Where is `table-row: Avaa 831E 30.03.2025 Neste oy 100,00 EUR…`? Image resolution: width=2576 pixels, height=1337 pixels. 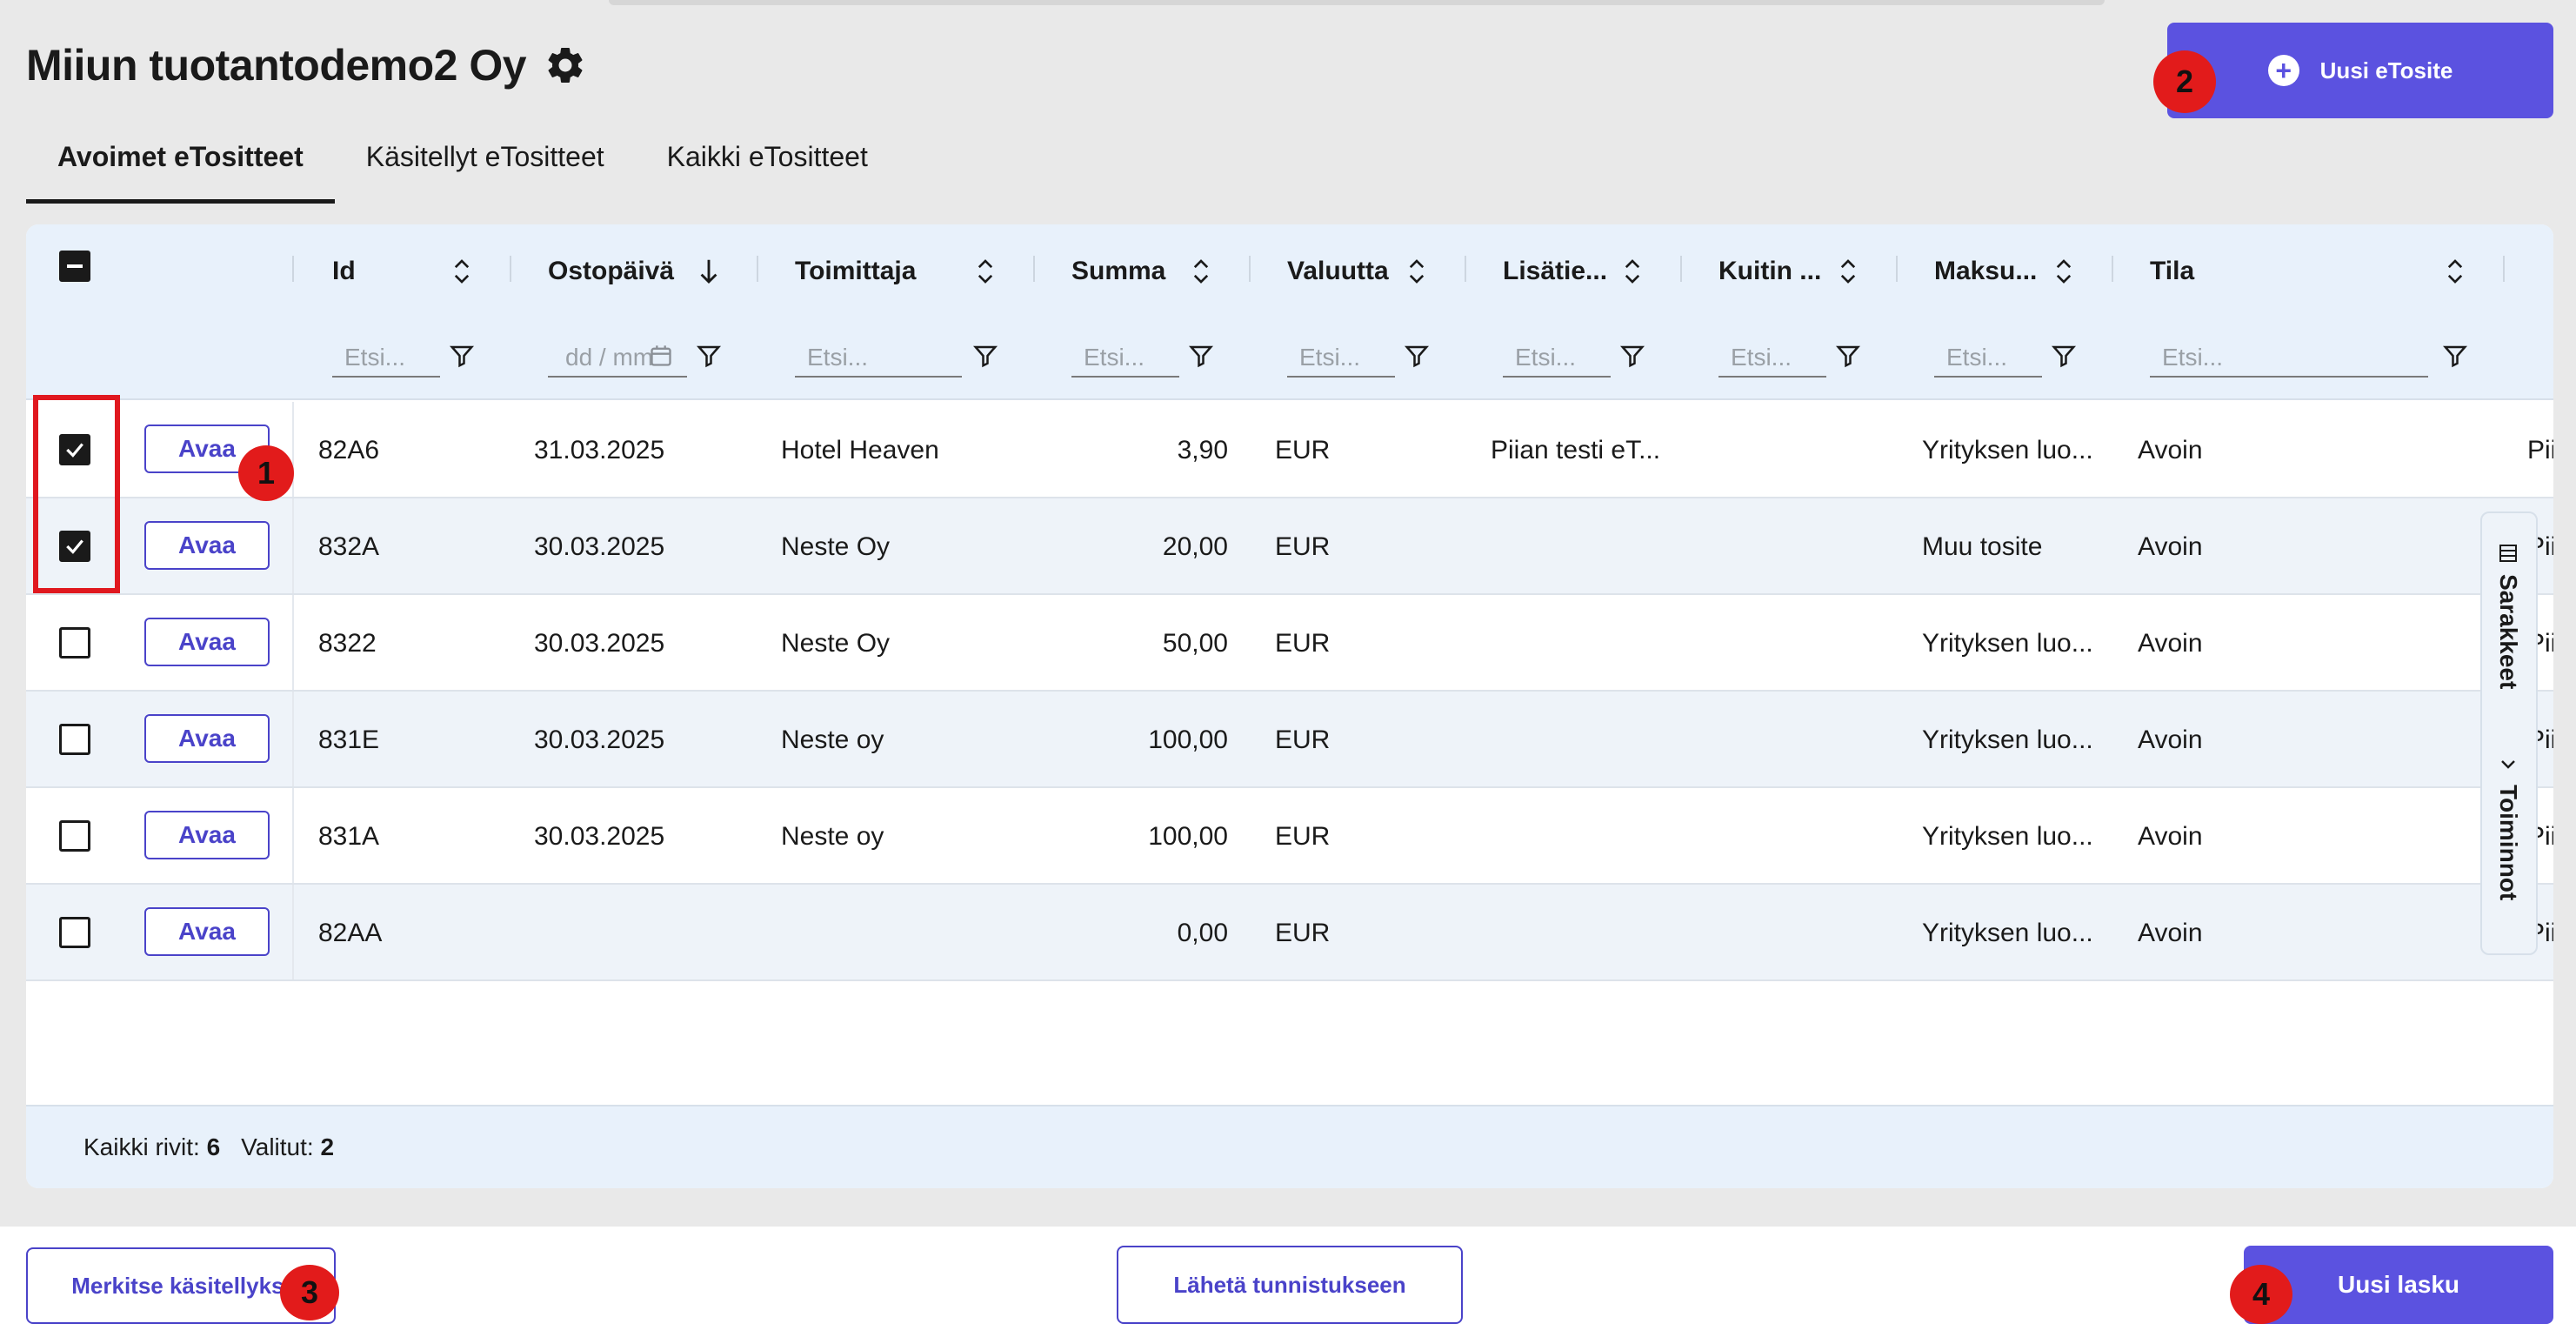
table-row: Avaa 831E 30.03.2025 Neste oy 100,00 EUR… is located at coordinates (1289, 740).